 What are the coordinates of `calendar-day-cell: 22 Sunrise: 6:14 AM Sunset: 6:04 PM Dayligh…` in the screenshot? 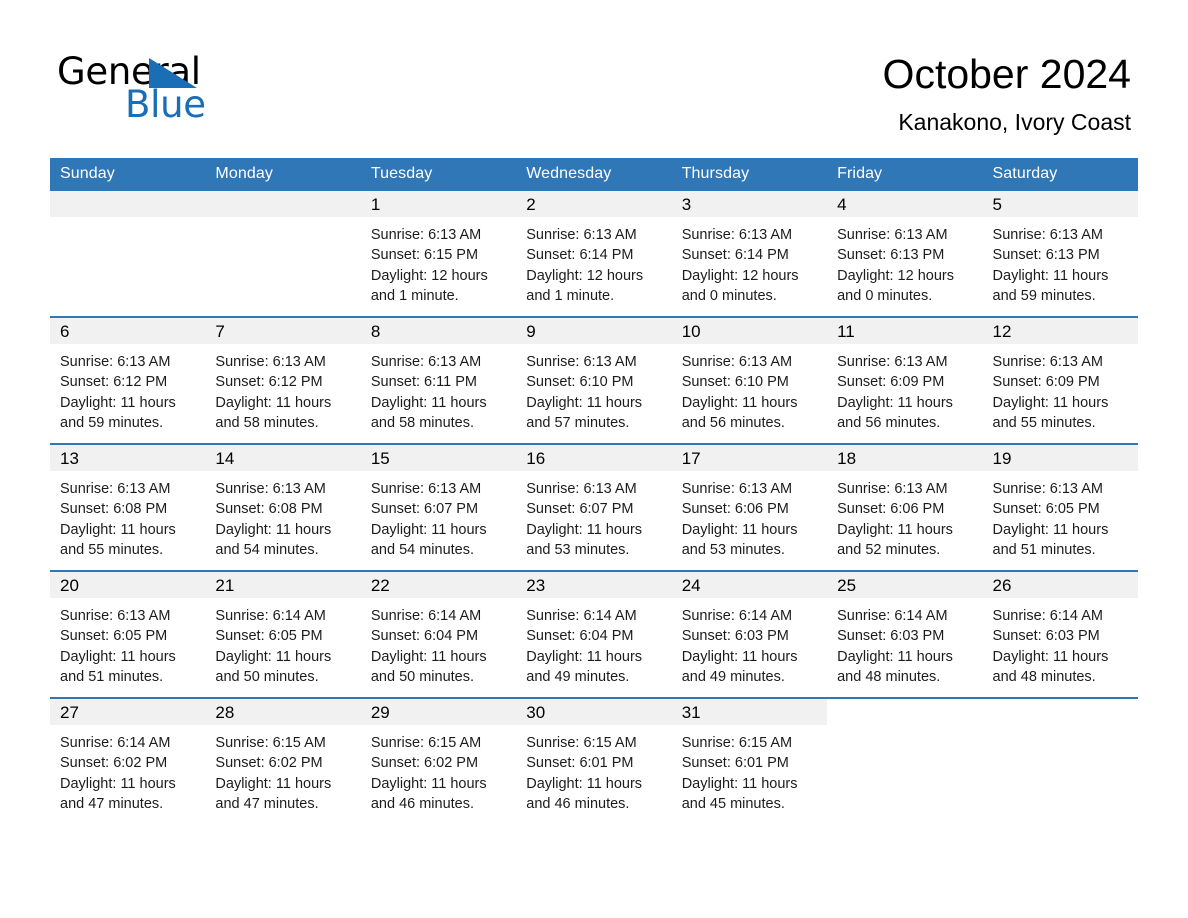 It's located at (438, 634).